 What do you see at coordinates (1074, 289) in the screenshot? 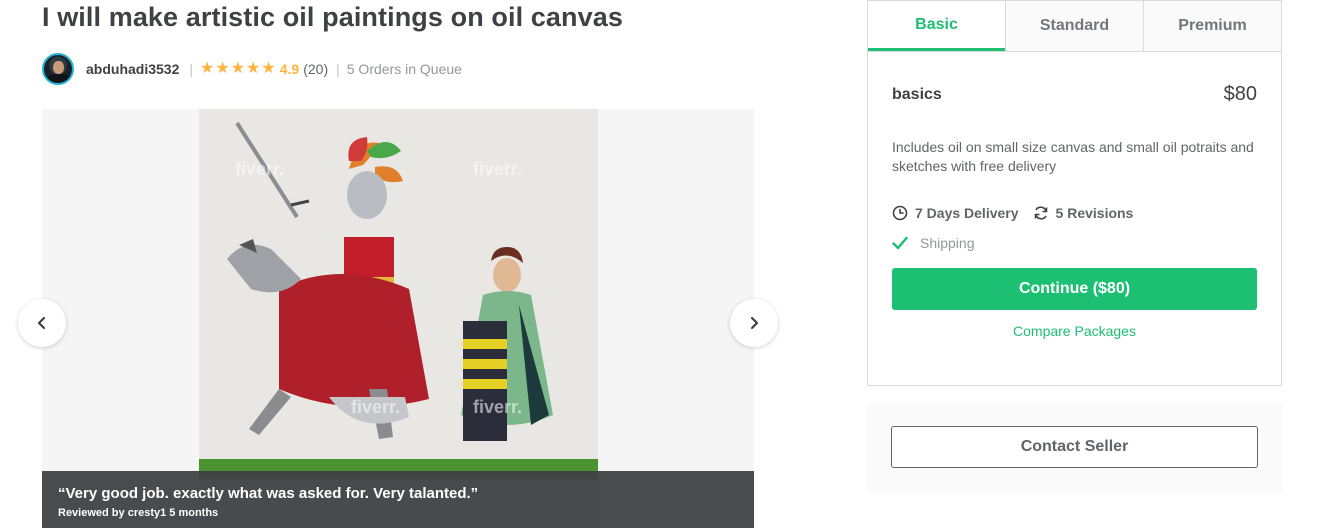
I see `continue-button: Continue ($80)` at bounding box center [1074, 289].